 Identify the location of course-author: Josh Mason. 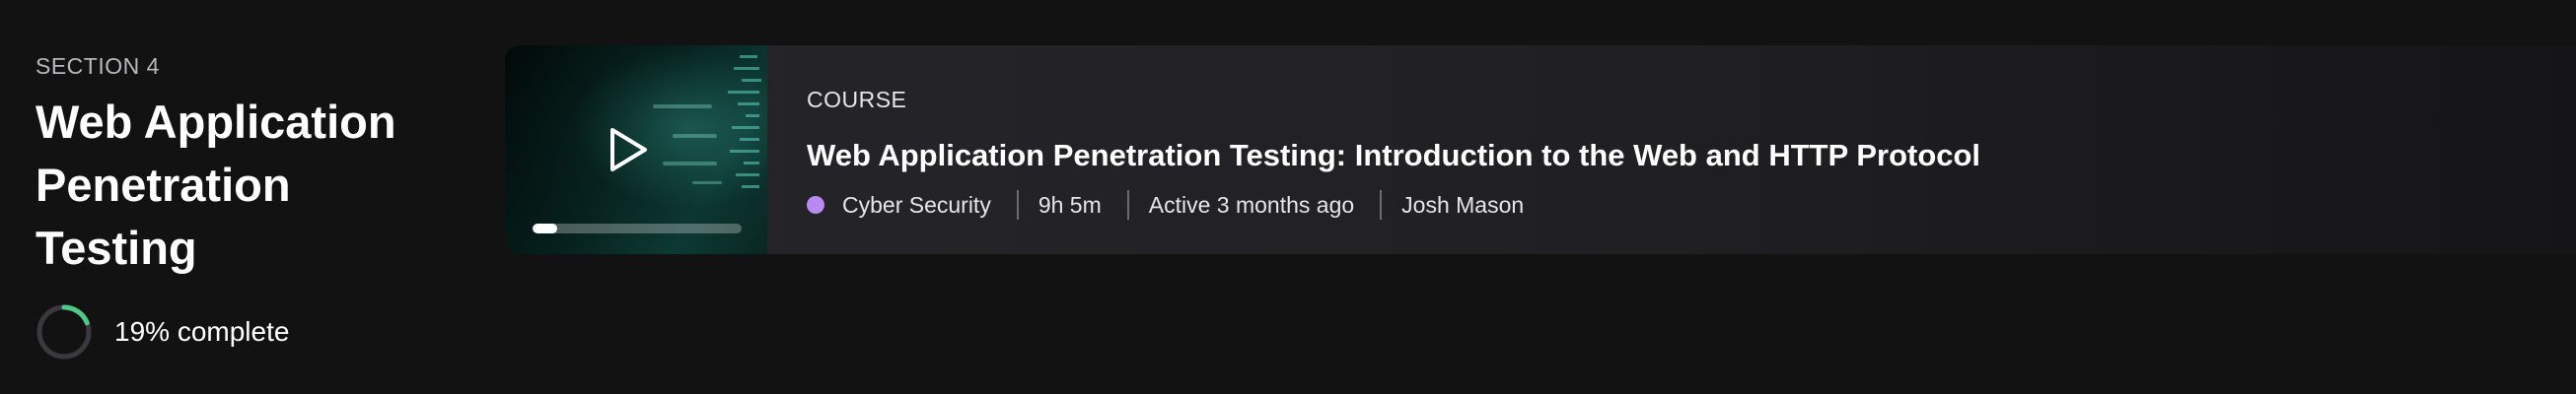
(1463, 204).